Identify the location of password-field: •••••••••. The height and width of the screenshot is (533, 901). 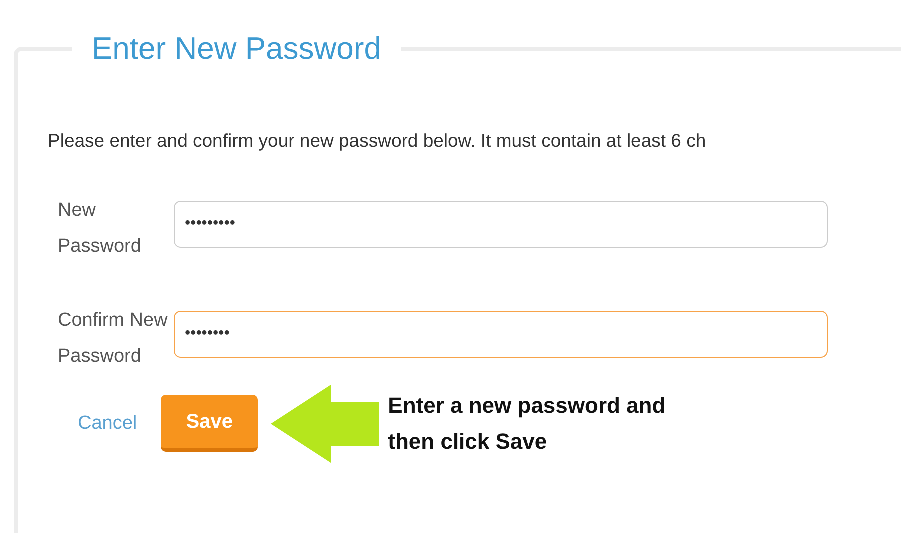
(501, 224).